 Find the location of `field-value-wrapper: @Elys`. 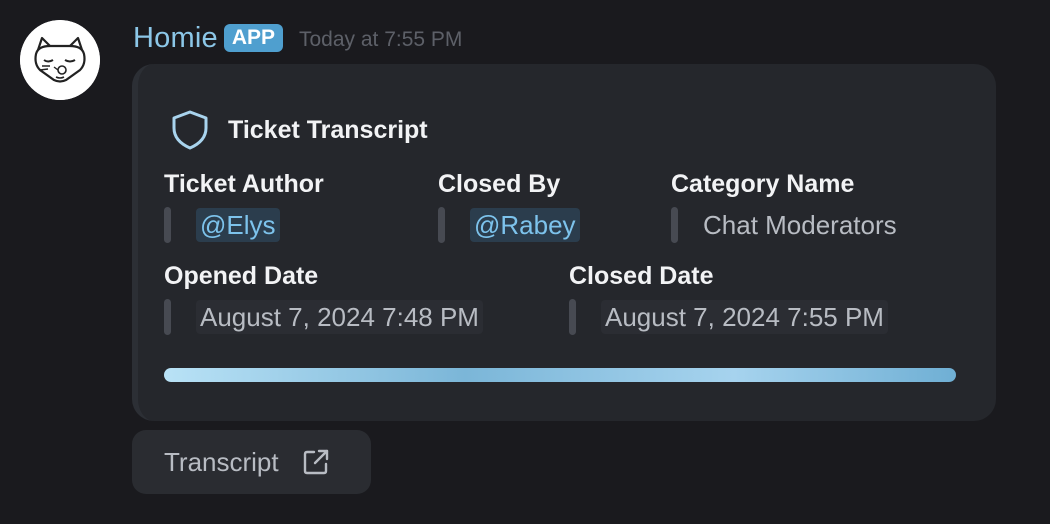

field-value-wrapper: @Elys is located at coordinates (244, 225).